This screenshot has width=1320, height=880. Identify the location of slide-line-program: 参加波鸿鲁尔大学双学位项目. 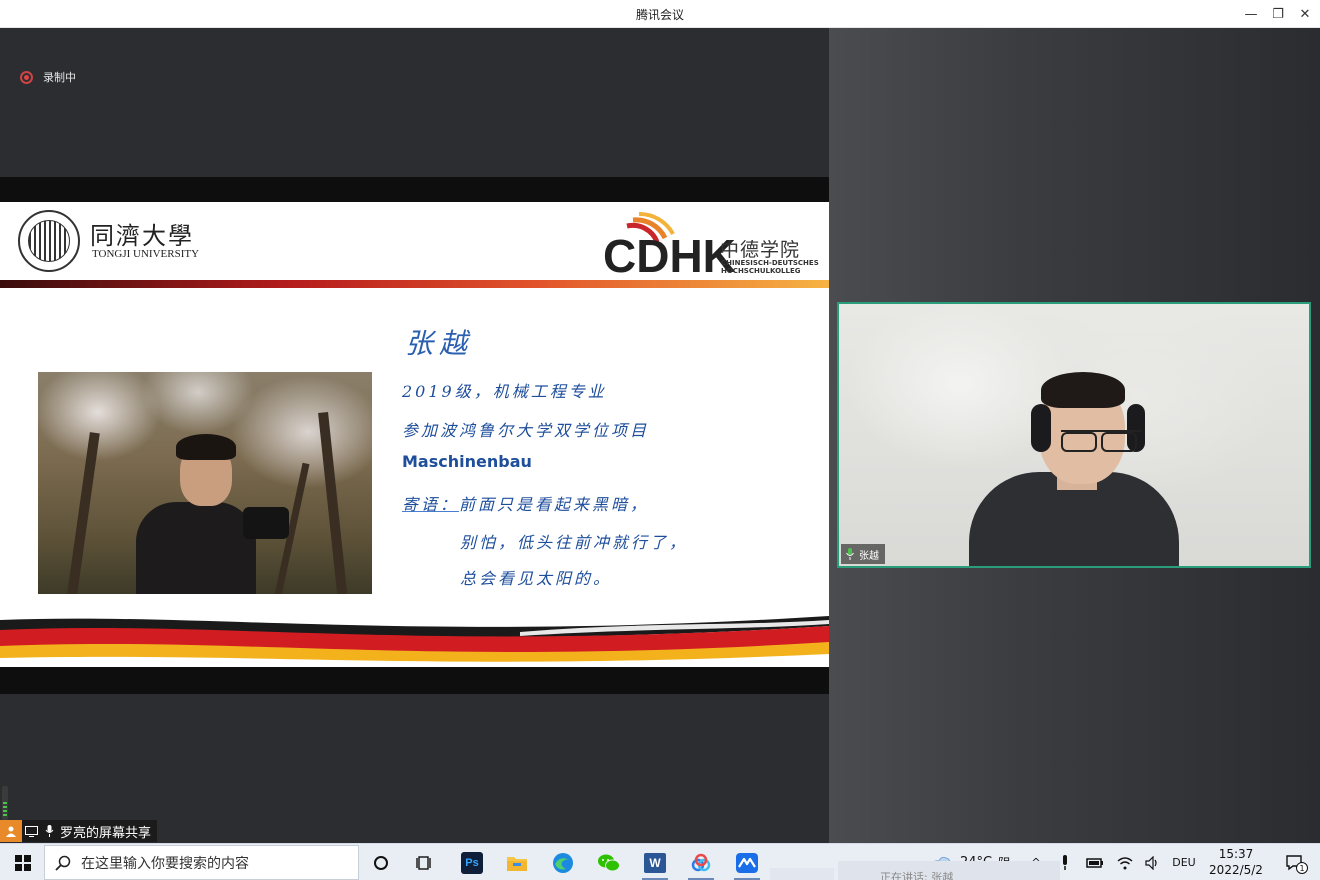
(526, 430).